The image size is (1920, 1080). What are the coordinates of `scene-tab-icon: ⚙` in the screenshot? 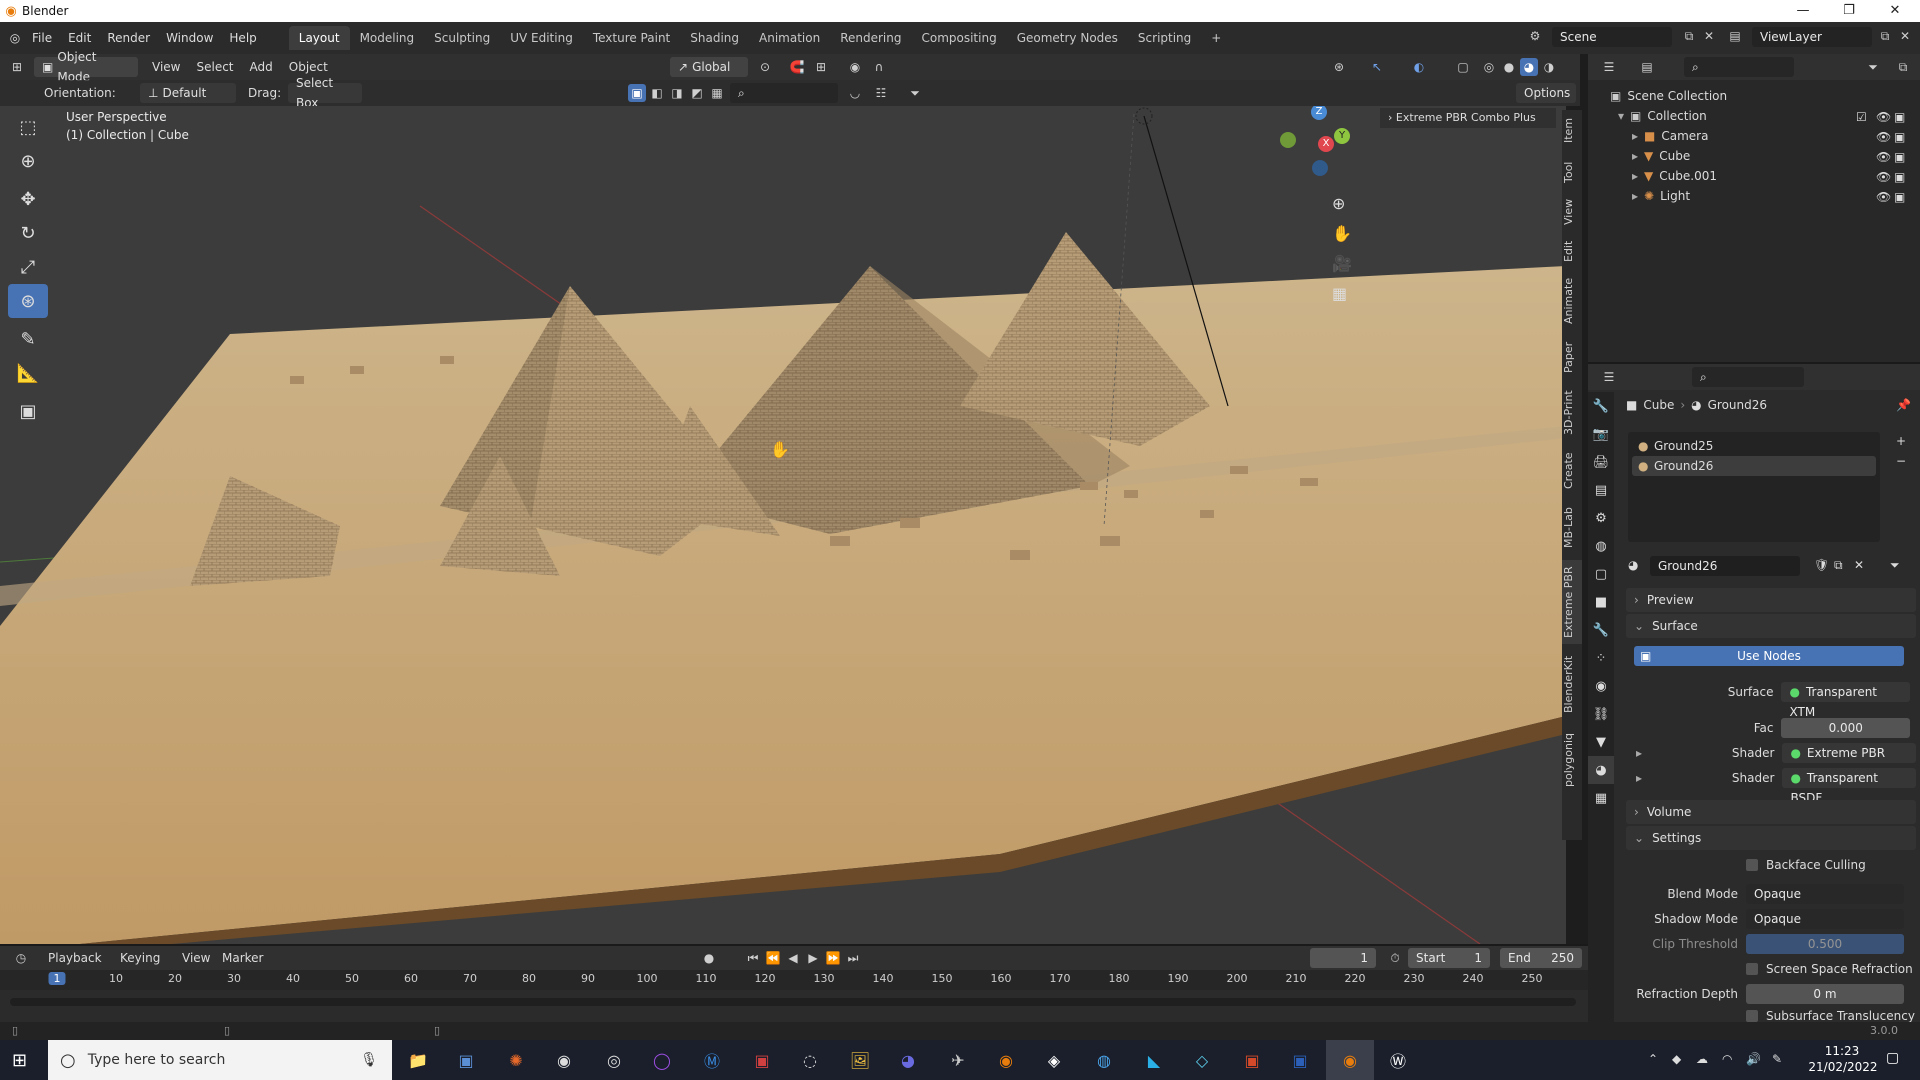 It's located at (1601, 518).